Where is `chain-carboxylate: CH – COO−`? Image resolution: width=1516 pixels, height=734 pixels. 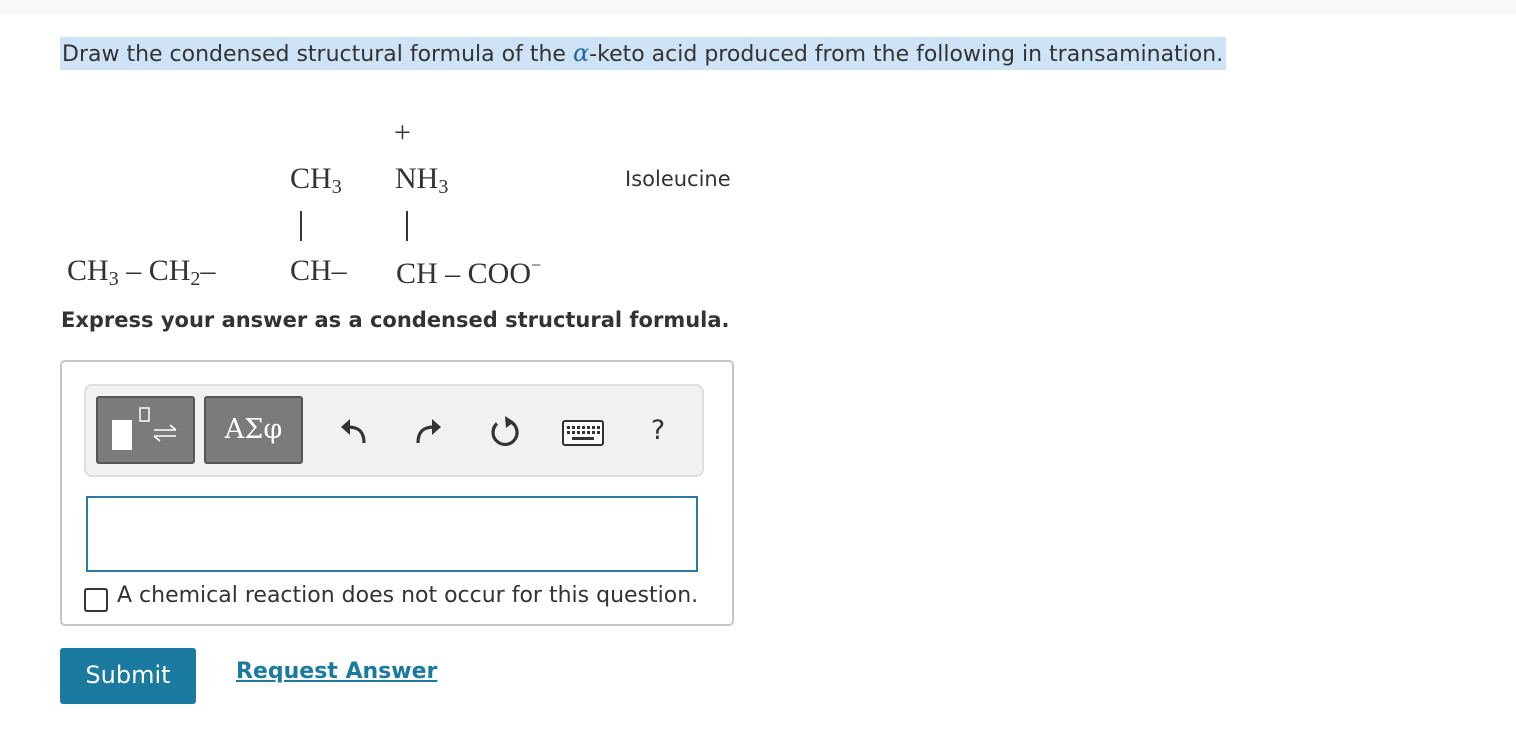
chain-carboxylate: CH – COO− is located at coordinates (469, 272).